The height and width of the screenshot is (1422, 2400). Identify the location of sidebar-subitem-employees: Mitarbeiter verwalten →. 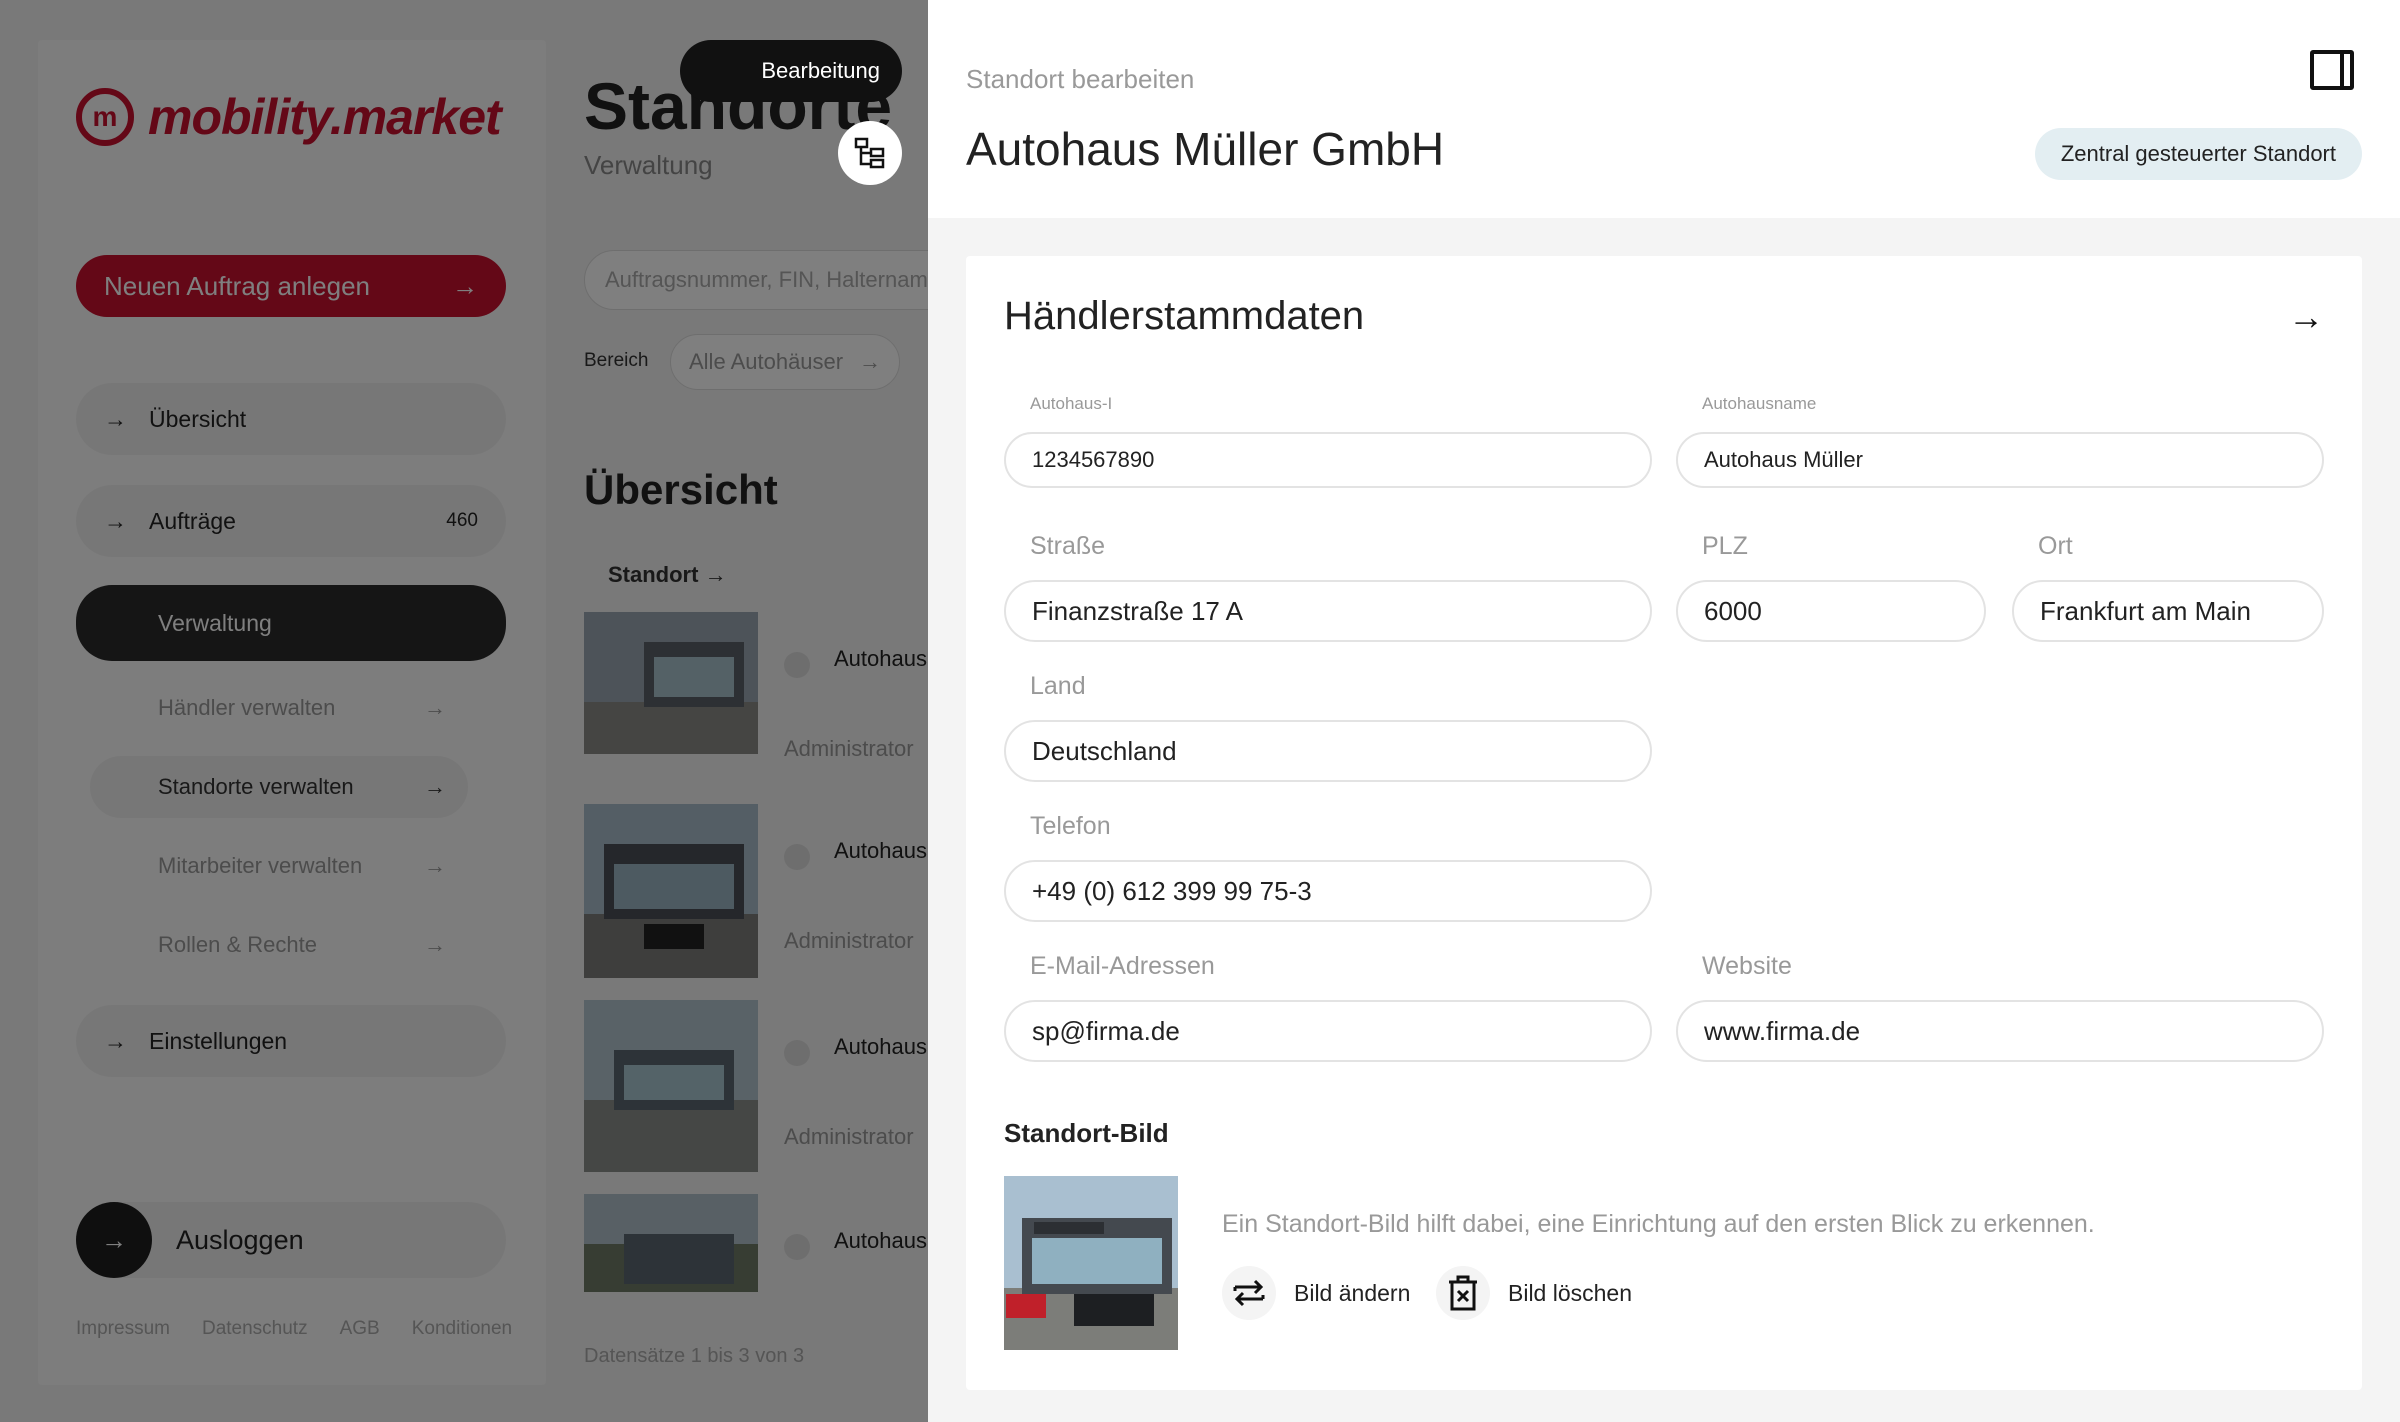
(279, 866).